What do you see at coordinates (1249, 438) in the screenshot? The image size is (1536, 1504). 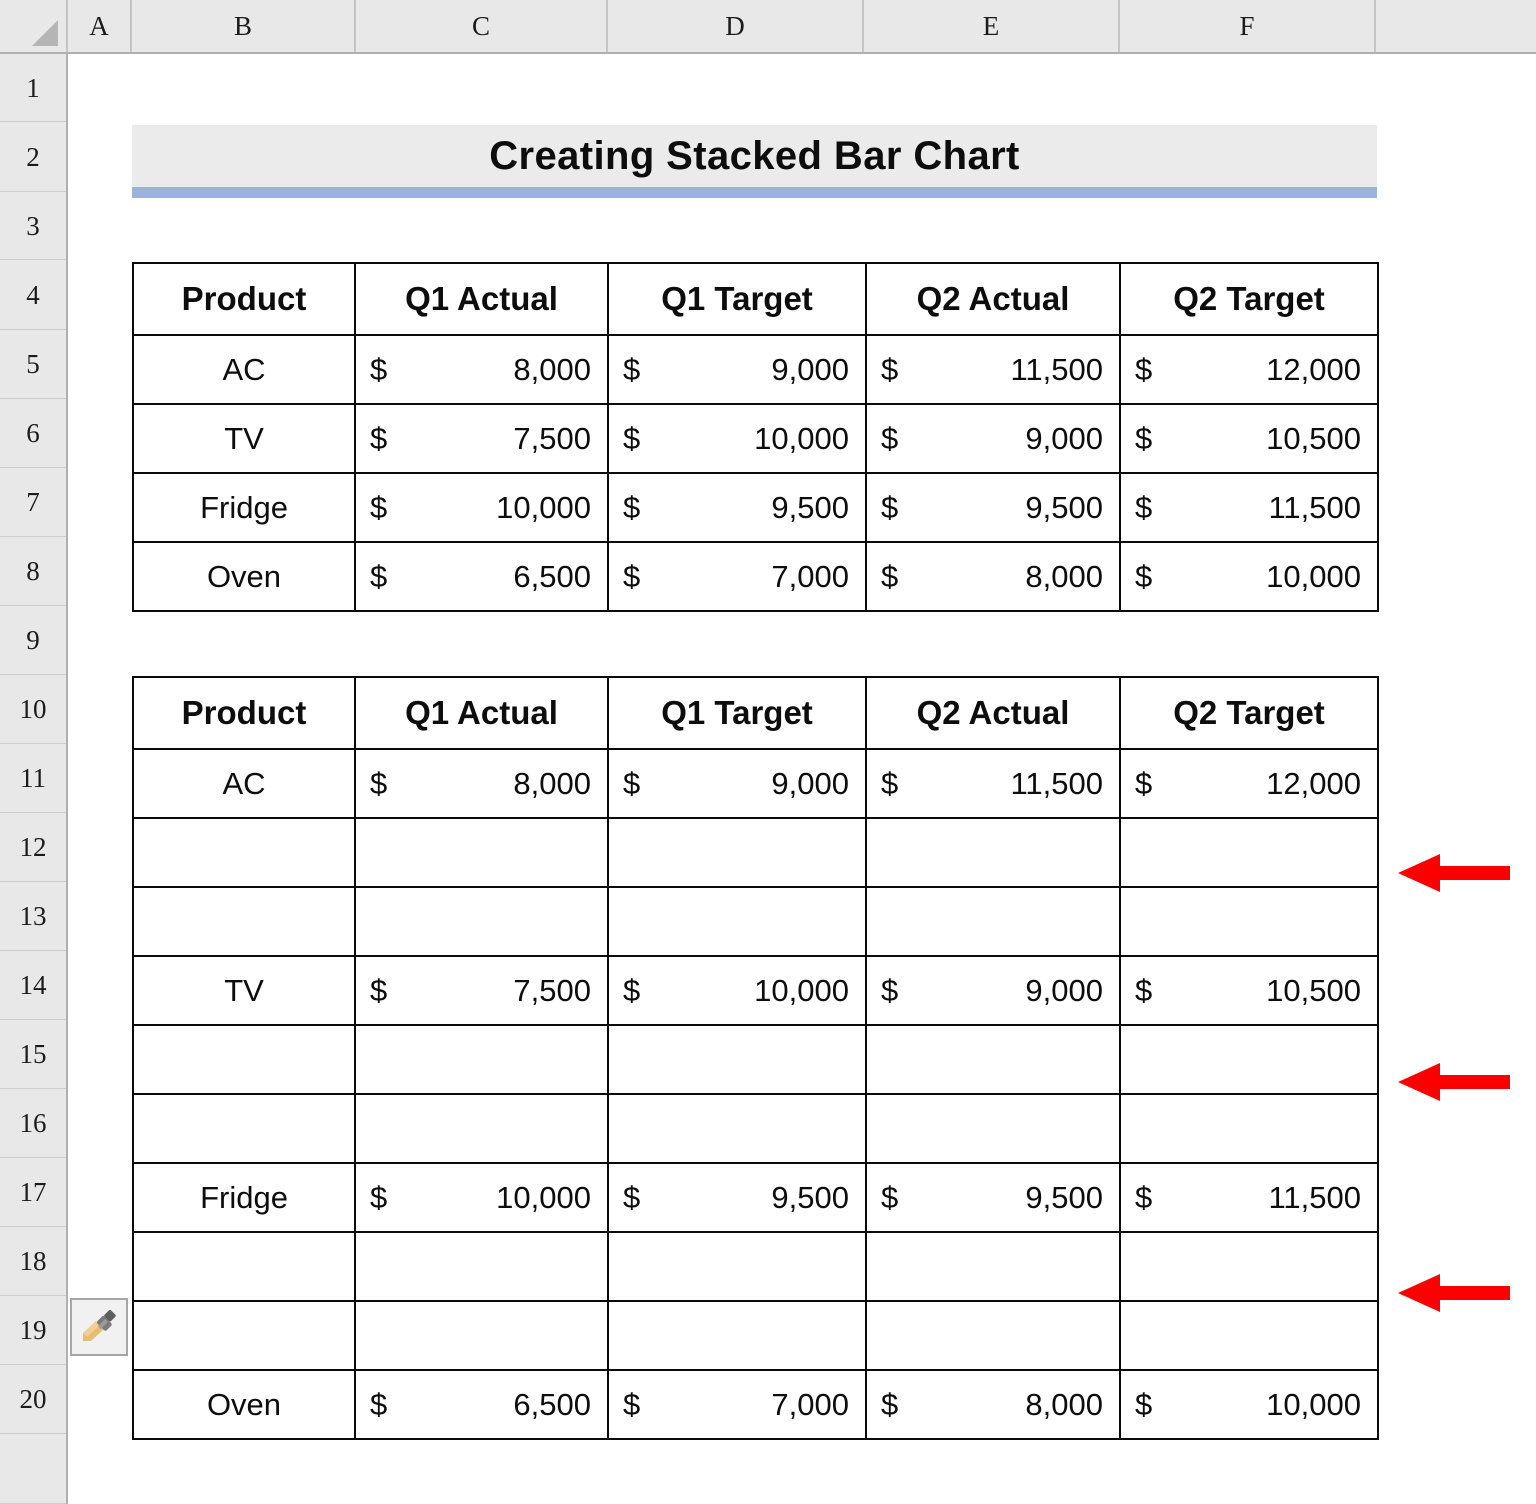 I see `cell-q2-target: $10,500` at bounding box center [1249, 438].